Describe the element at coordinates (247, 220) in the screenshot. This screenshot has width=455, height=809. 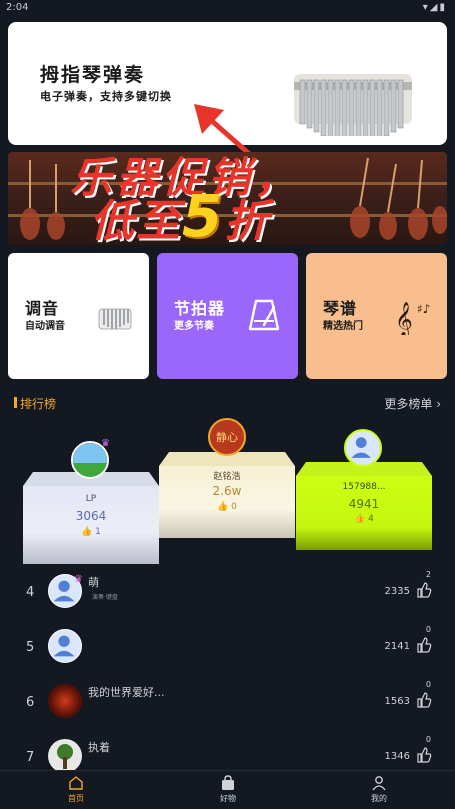
I see `promo-line2-suffix: 折` at that location.